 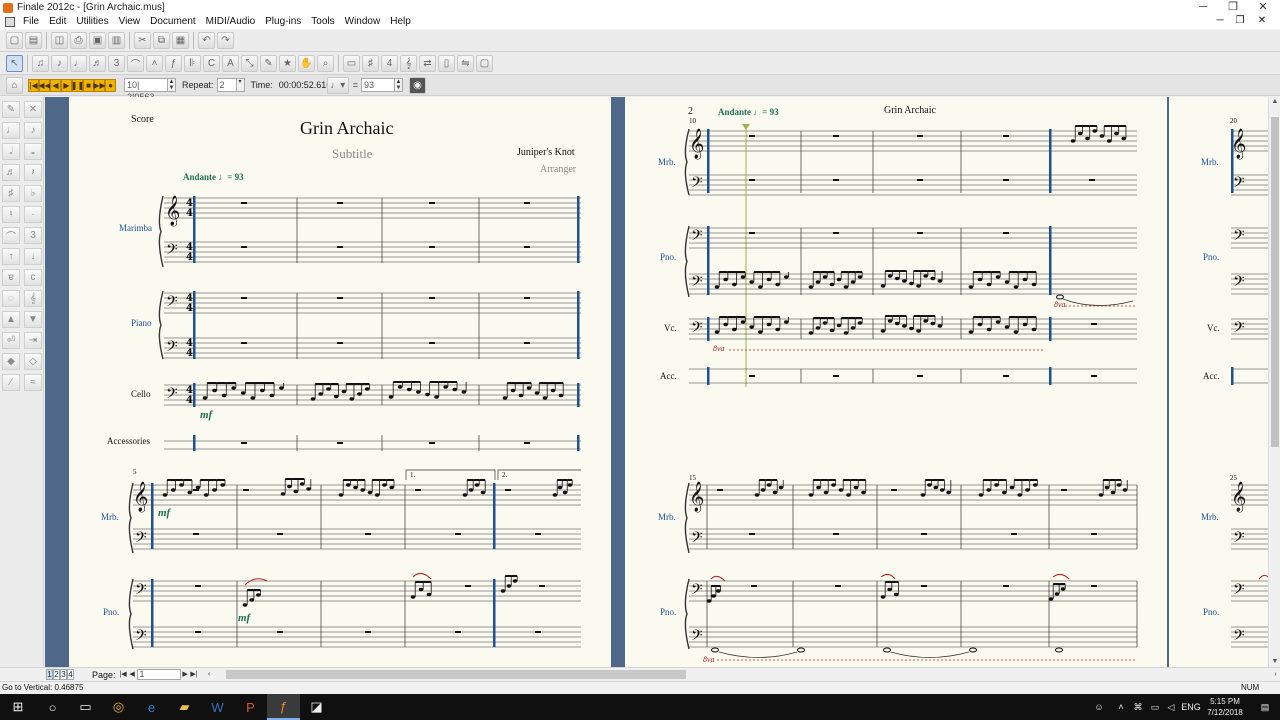 What do you see at coordinates (287, 63) in the screenshot?
I see `graphics-tool-icon: ★` at bounding box center [287, 63].